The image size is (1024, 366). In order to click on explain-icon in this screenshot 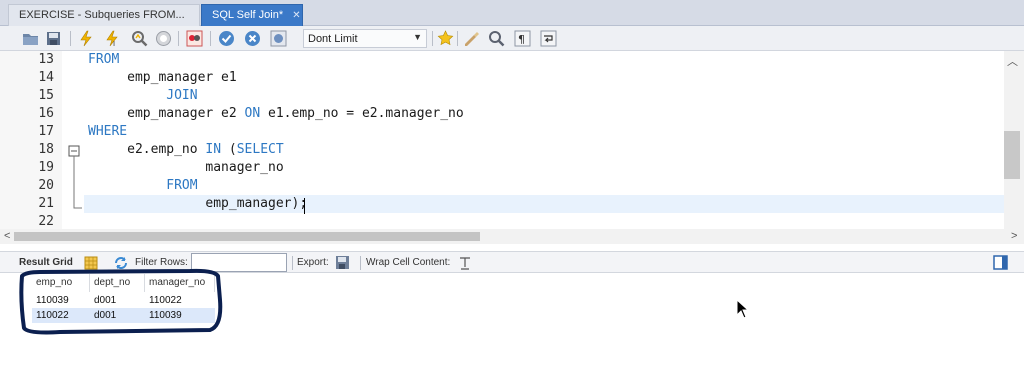, I will do `click(139, 38)`.